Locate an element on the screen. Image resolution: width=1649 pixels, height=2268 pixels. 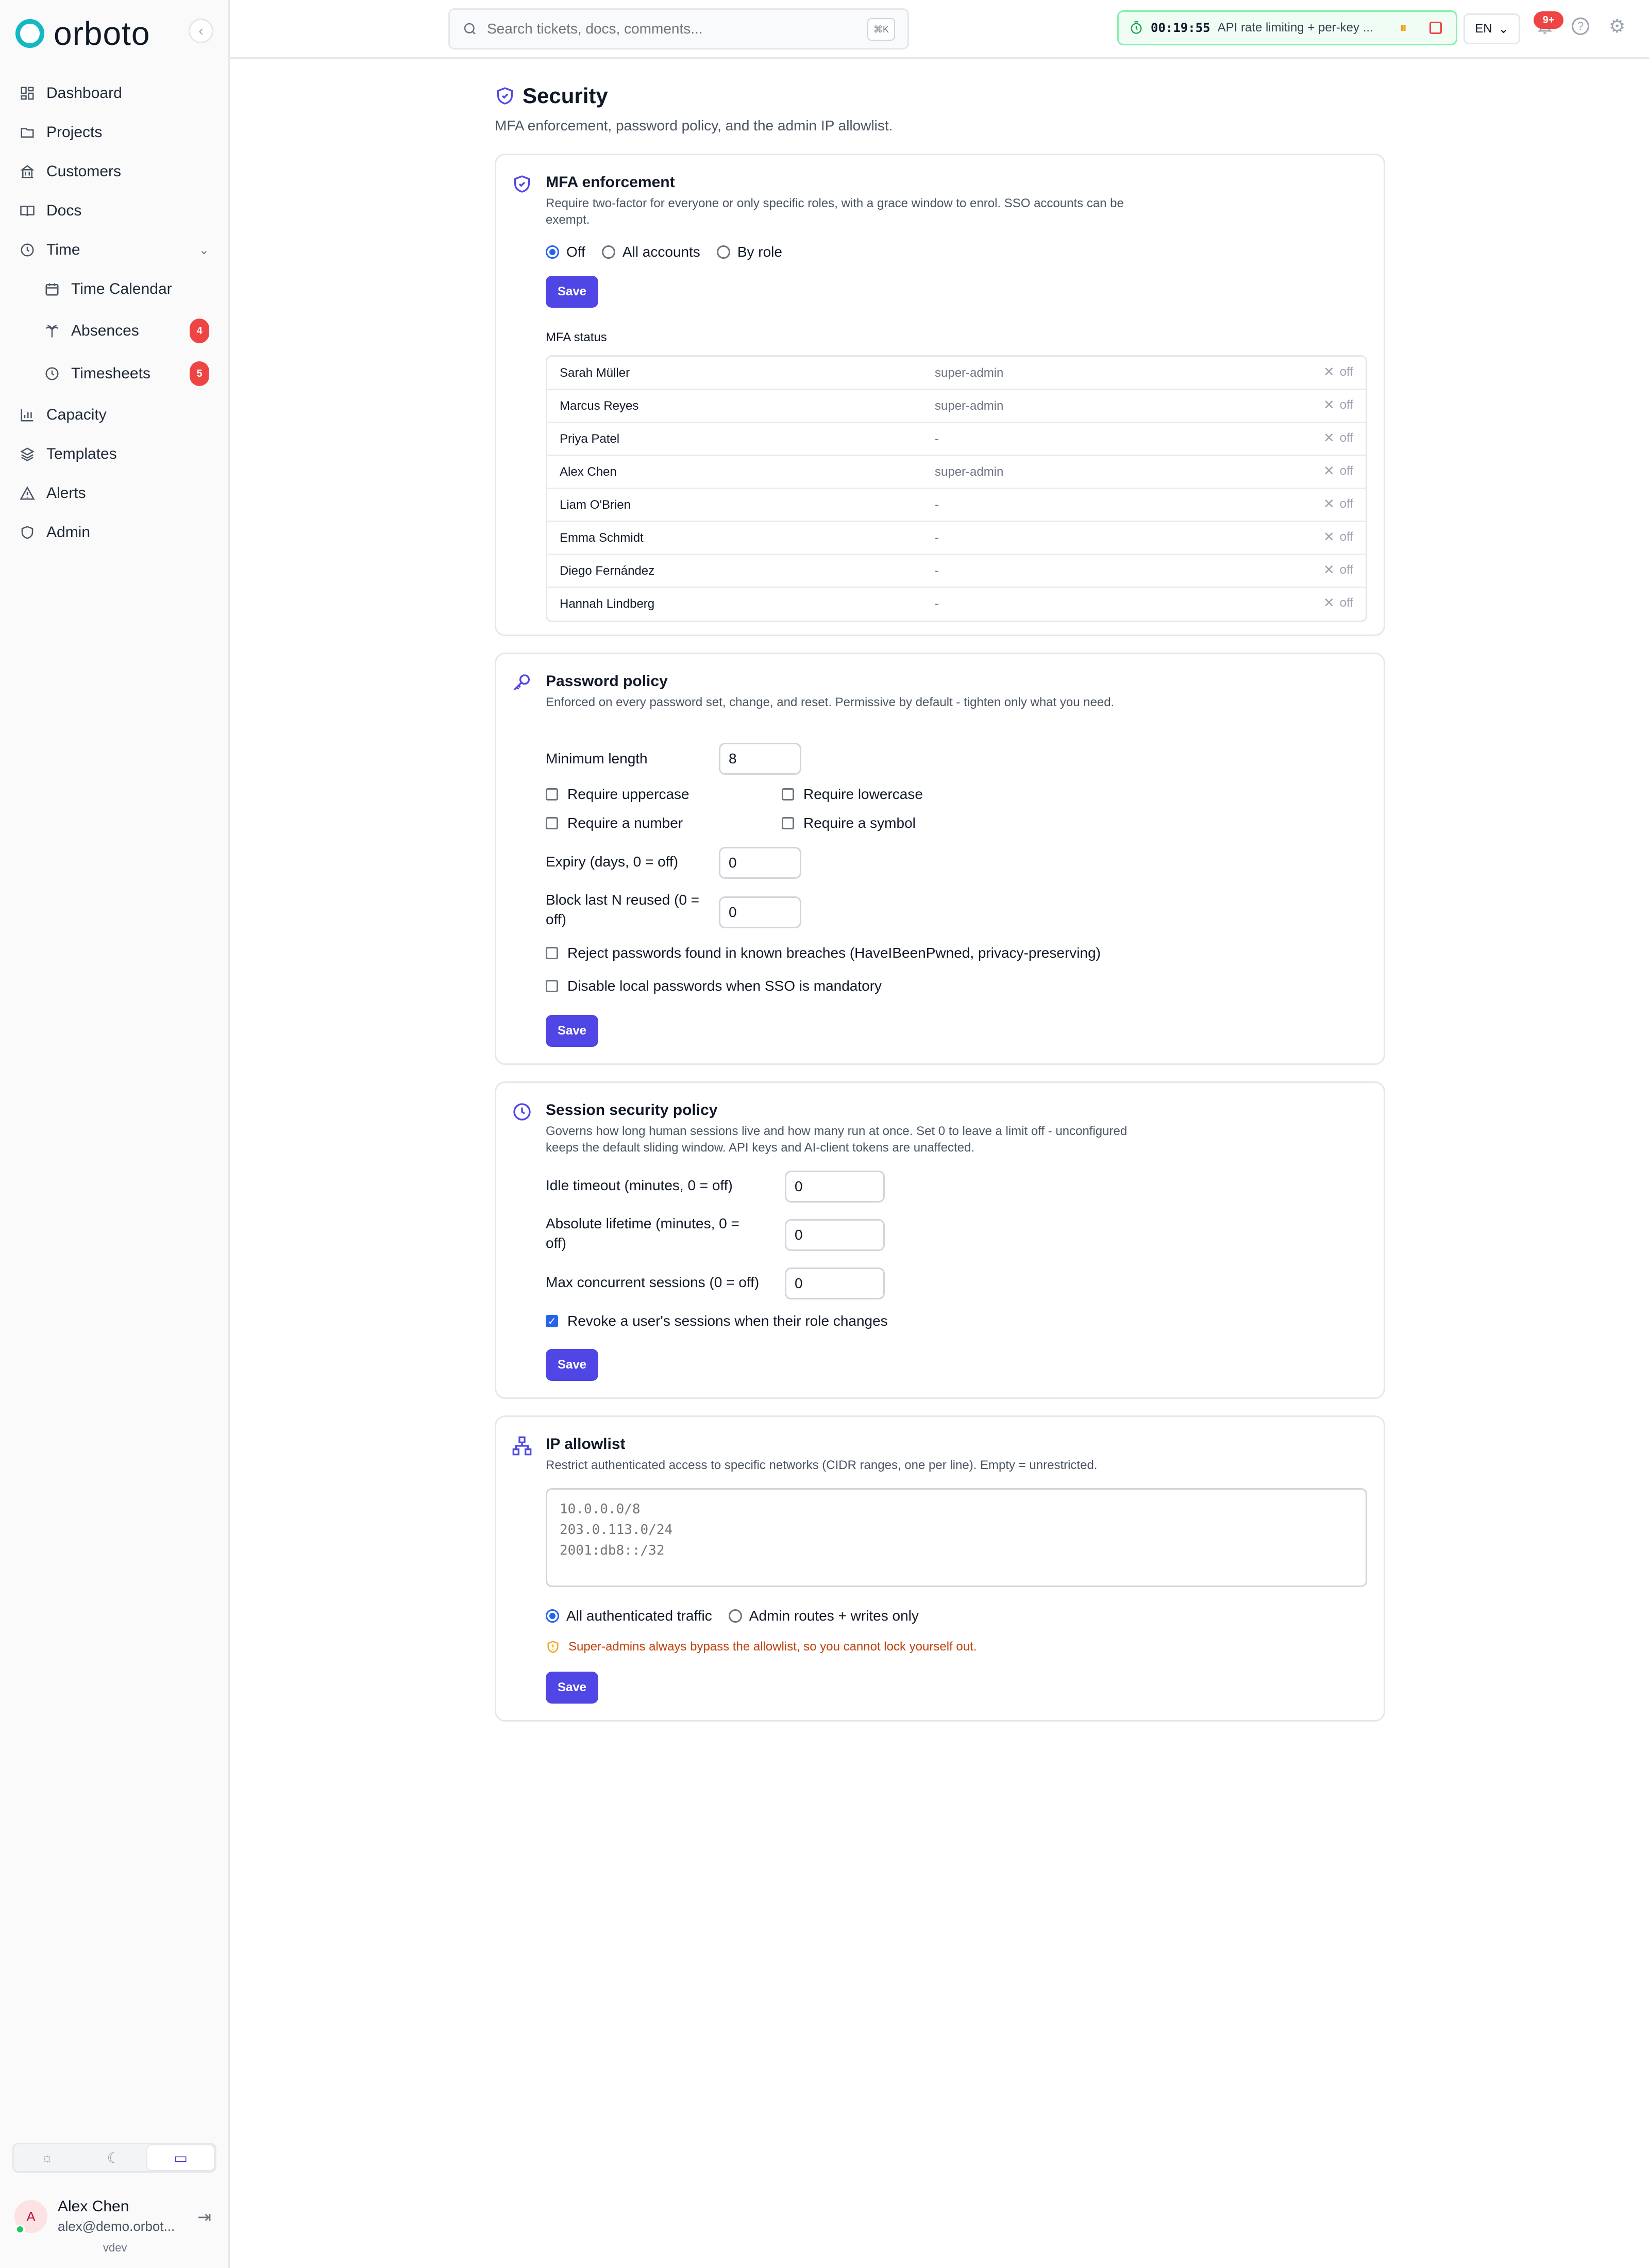
theme-dark-button: ☾ is located at coordinates (113, 2157).